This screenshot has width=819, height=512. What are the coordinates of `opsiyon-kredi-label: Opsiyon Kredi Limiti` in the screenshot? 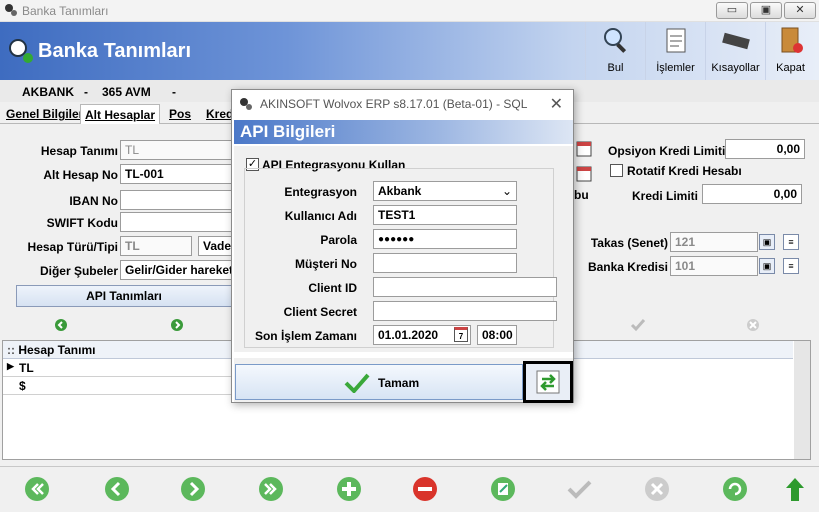 It's located at (667, 151).